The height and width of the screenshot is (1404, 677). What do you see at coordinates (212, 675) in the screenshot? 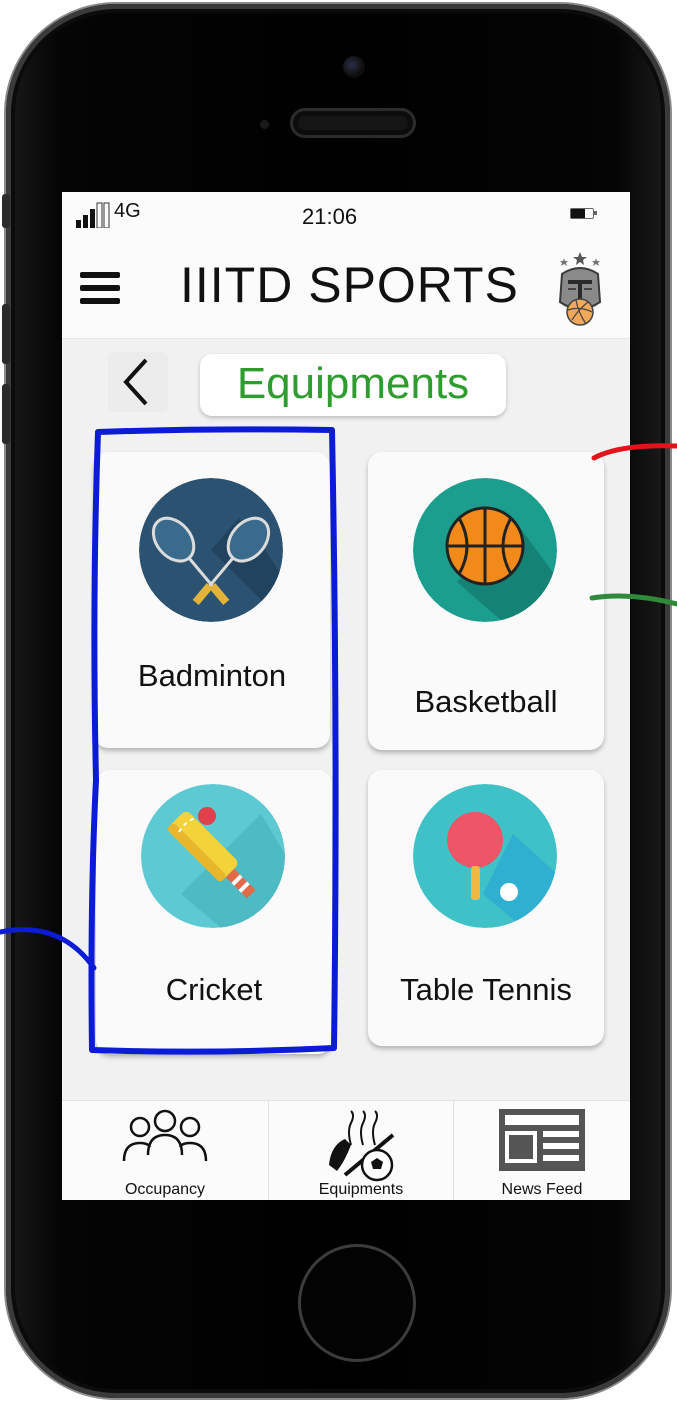
I see `sport-label-badminton: Badminton` at bounding box center [212, 675].